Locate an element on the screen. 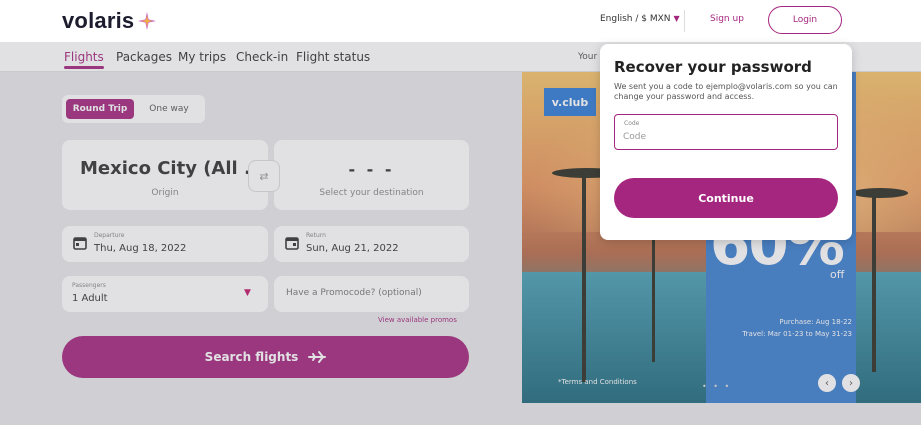  language-currency-selector: English / $ MXN ▼ is located at coordinates (640, 19).